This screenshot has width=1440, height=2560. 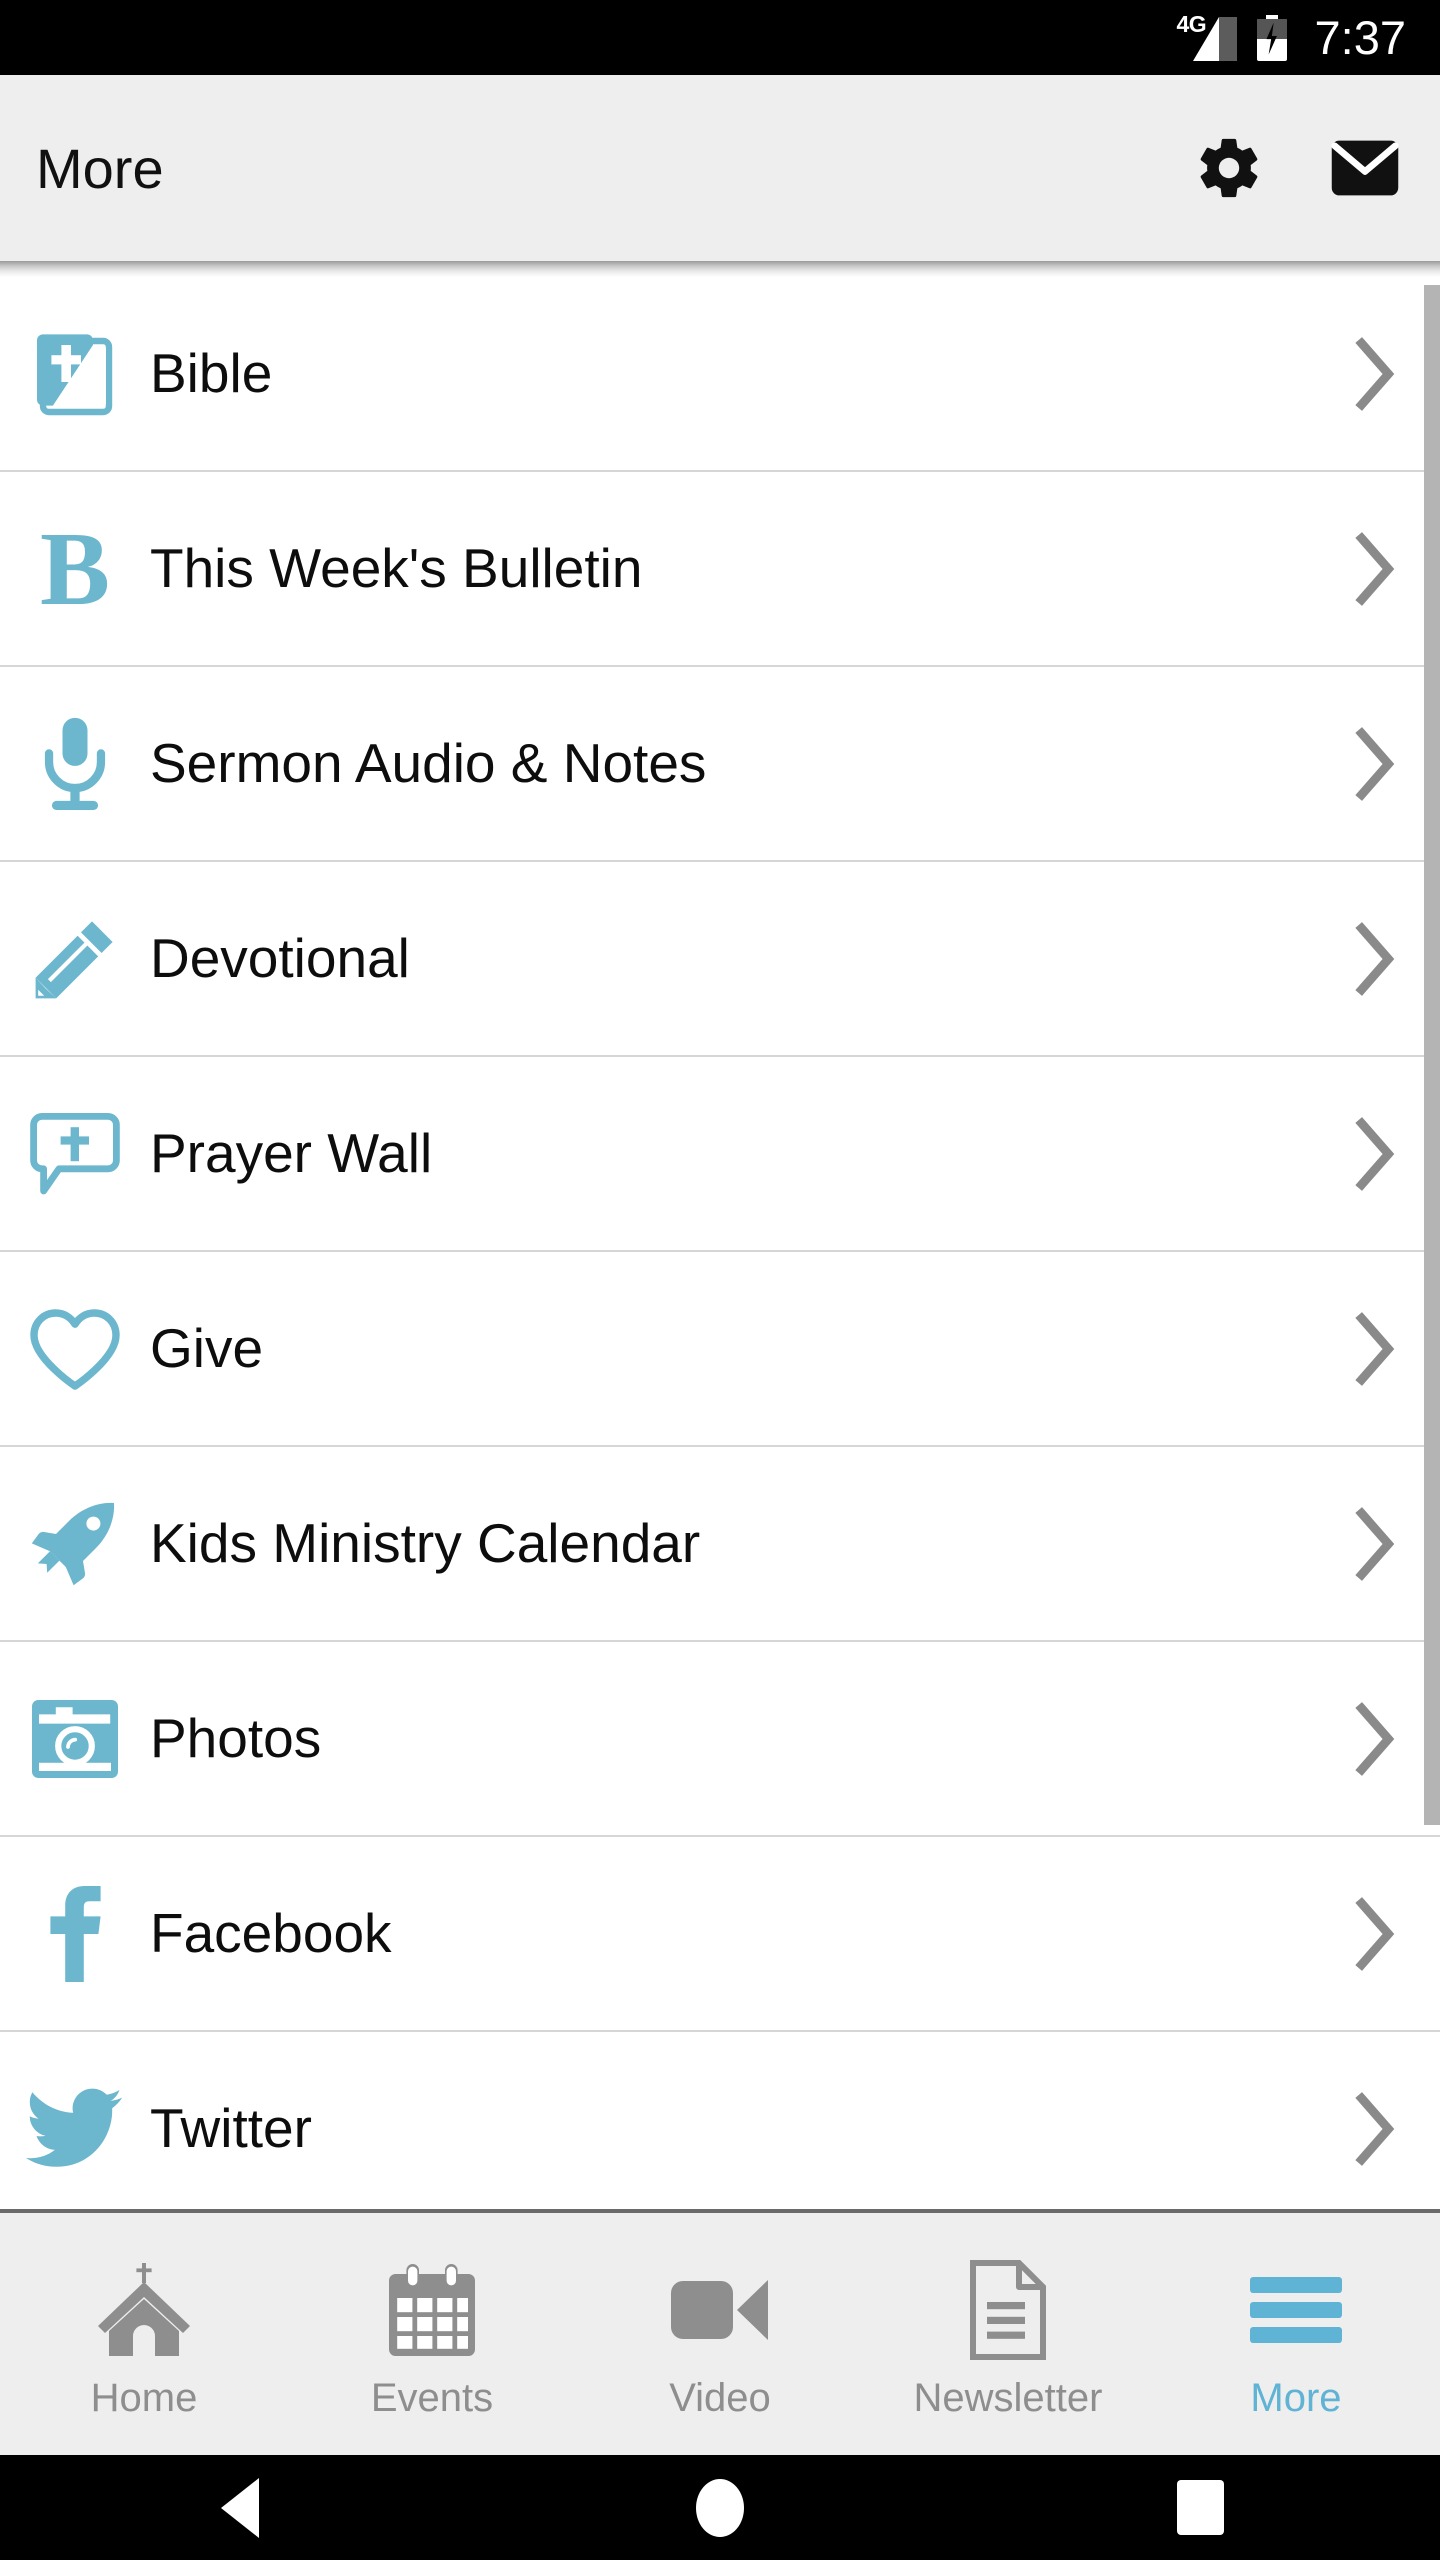 I want to click on list-item: Facebook, so click(x=720, y=1934).